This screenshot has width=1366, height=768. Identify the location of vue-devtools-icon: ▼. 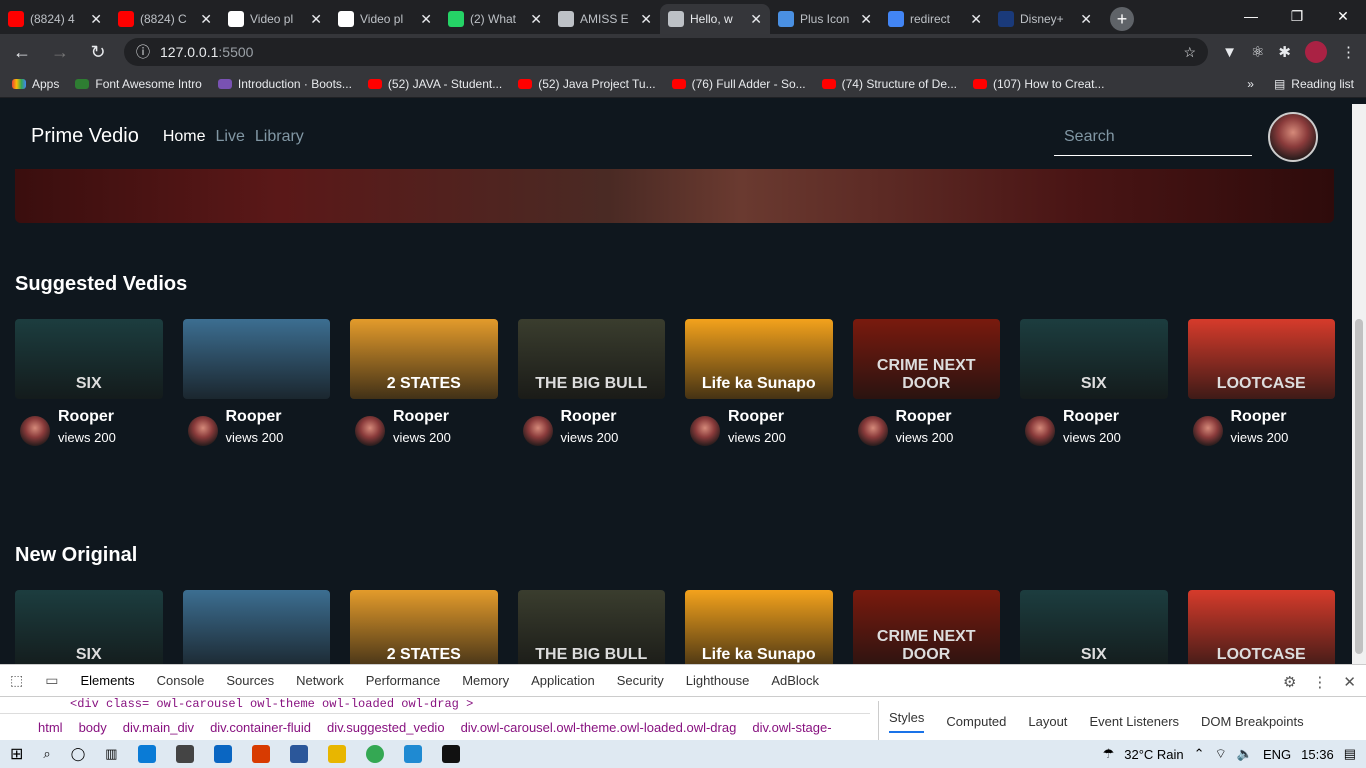
(1229, 52).